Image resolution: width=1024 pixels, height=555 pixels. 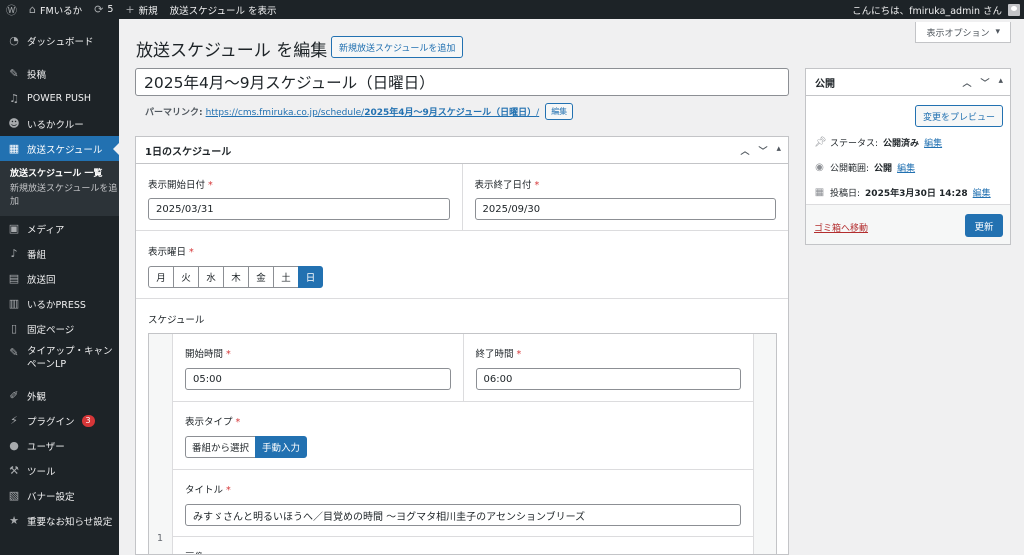 What do you see at coordinates (37, 397) in the screenshot?
I see `sidebar-item-label: 外観` at bounding box center [37, 397].